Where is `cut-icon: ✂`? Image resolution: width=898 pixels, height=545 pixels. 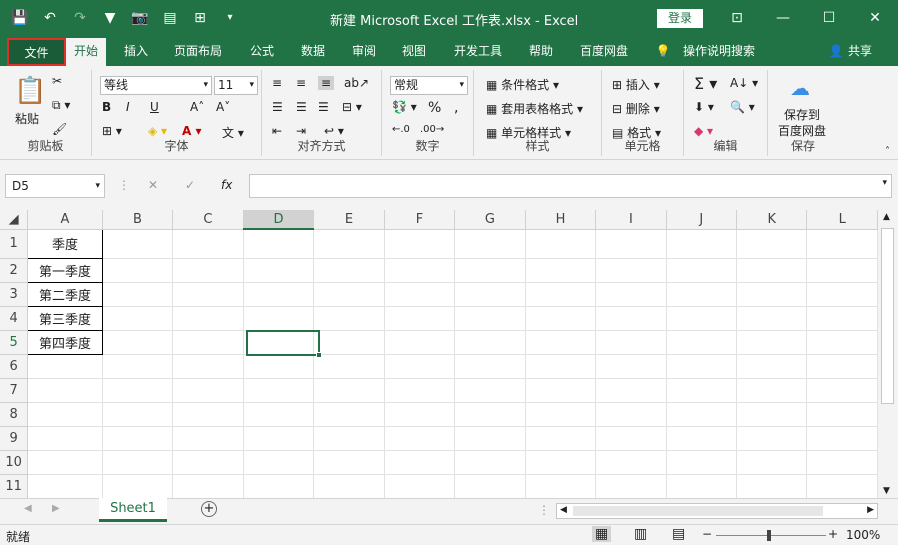
cut-icon: ✂ is located at coordinates (57, 81).